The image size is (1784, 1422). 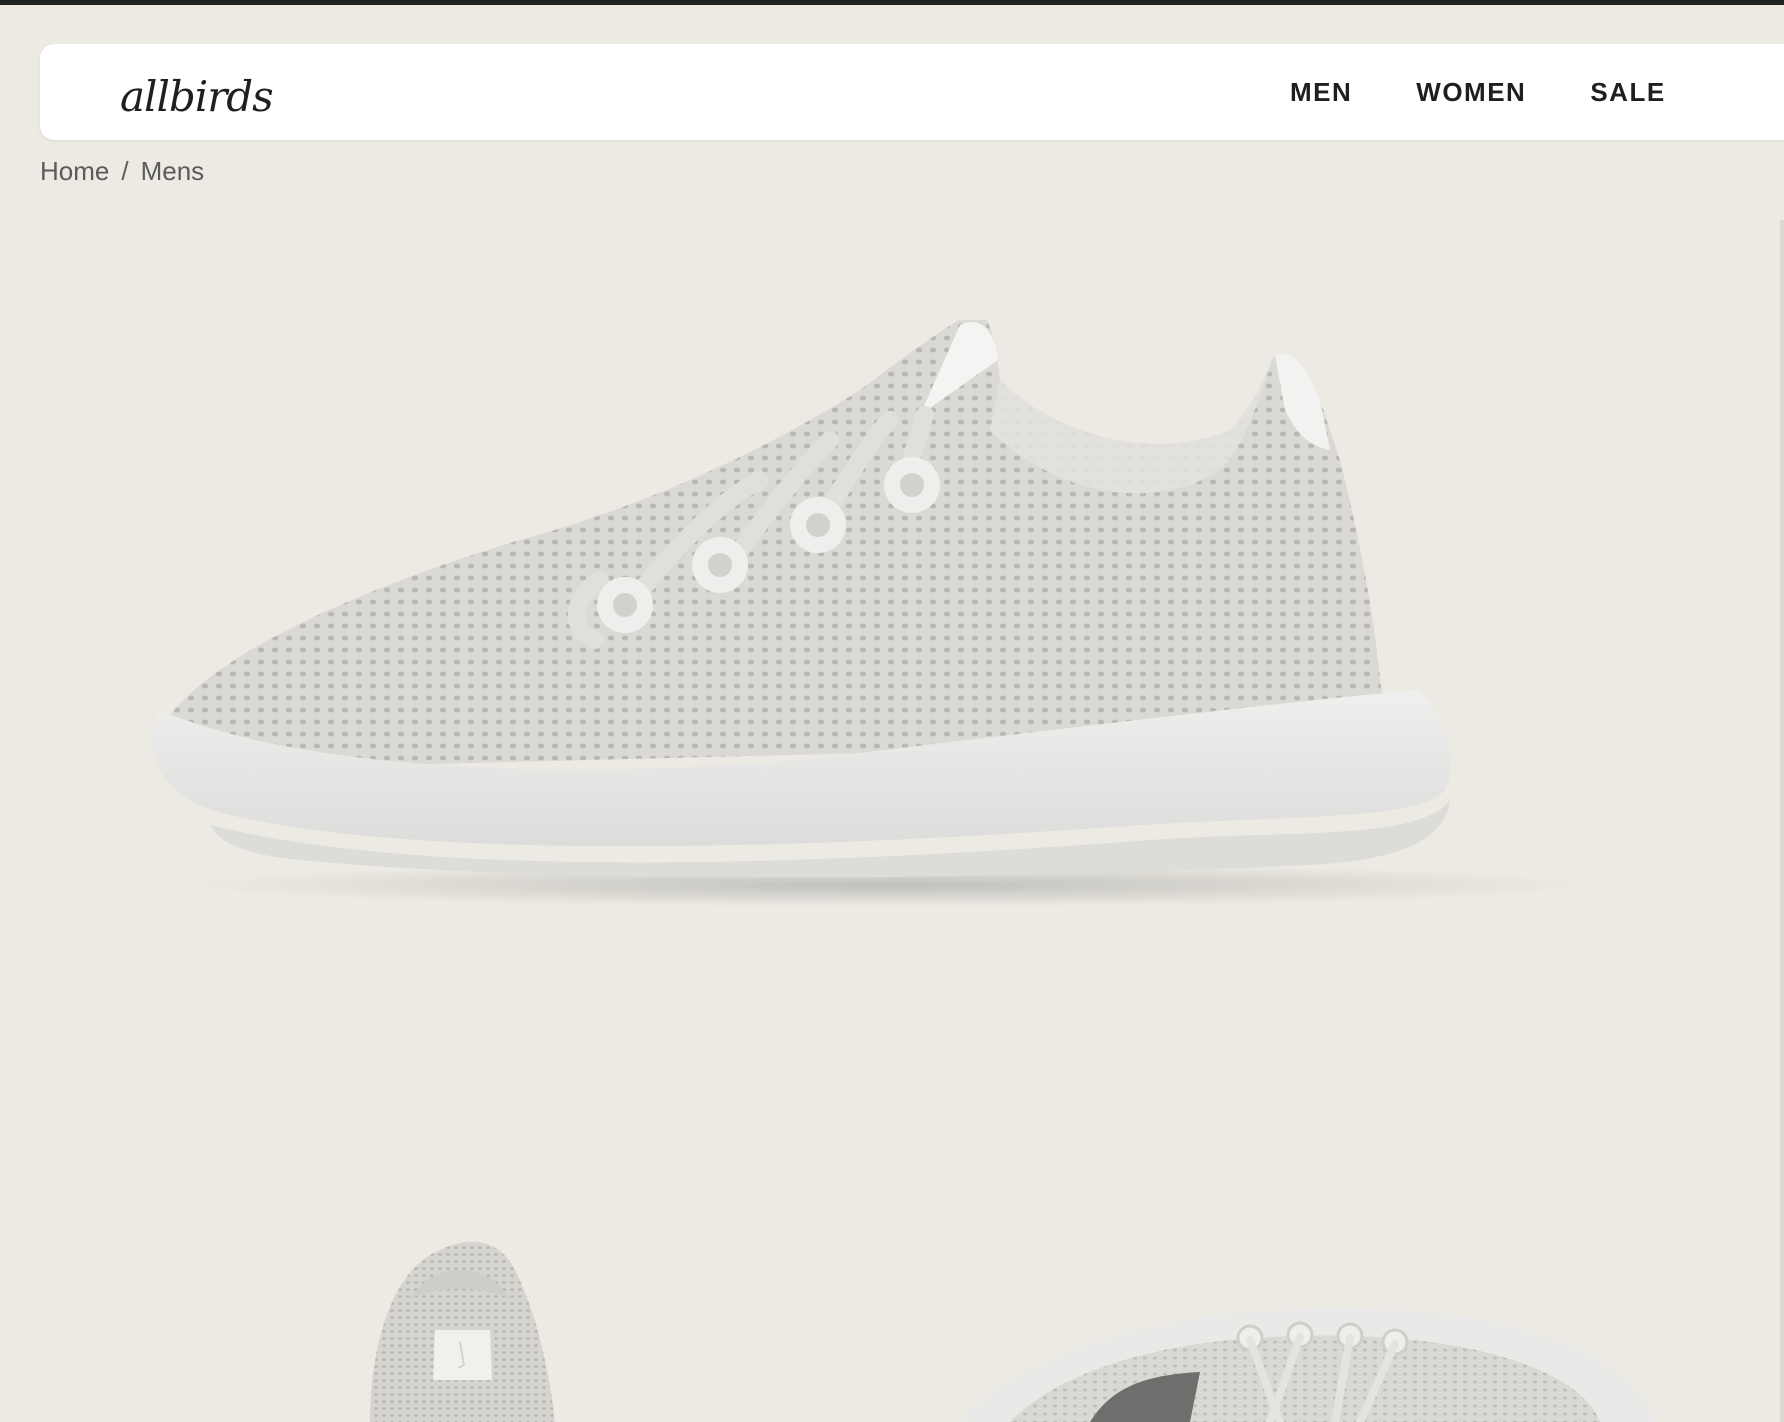 What do you see at coordinates (1627, 92) in the screenshot?
I see `nav-link-sale: SALE` at bounding box center [1627, 92].